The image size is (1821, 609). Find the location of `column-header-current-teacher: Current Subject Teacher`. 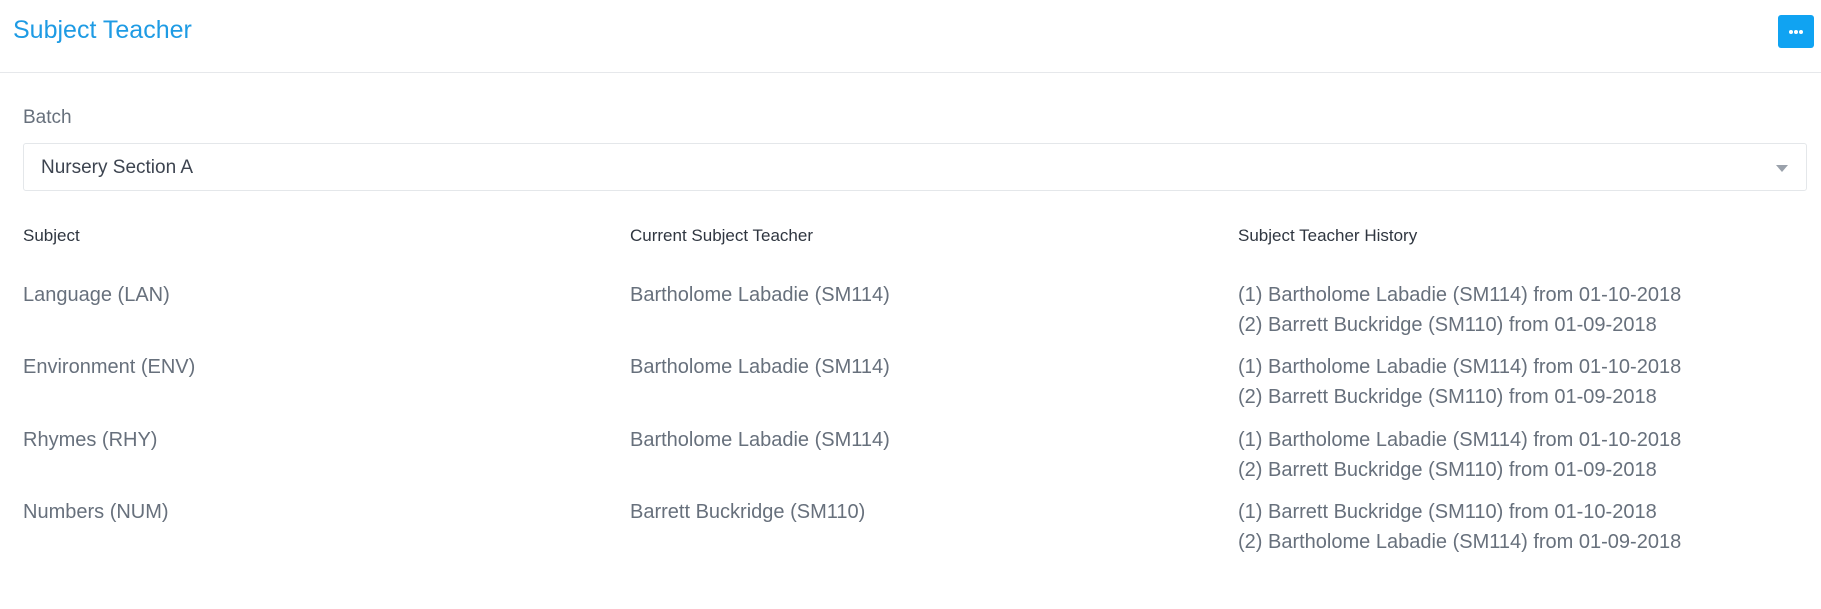

column-header-current-teacher: Current Subject Teacher is located at coordinates (722, 235).